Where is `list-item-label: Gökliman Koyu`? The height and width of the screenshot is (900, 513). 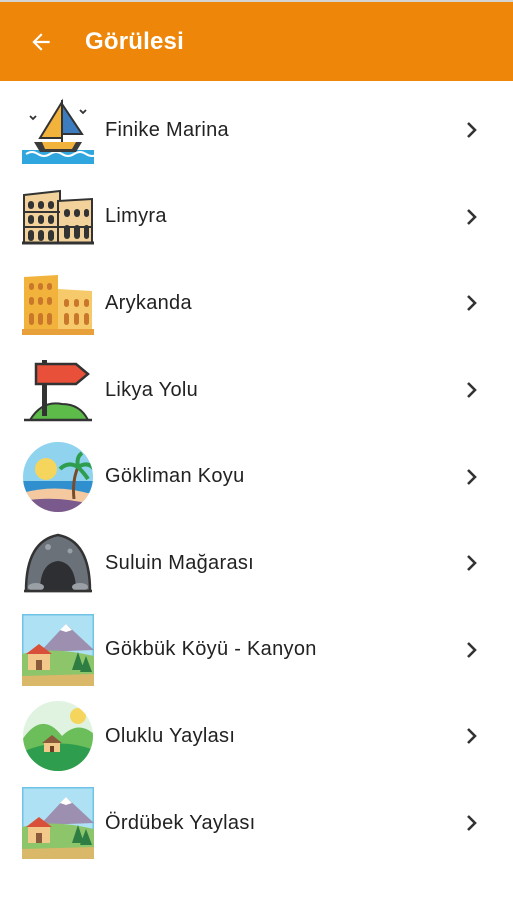 list-item-label: Gökliman Koyu is located at coordinates (175, 476).